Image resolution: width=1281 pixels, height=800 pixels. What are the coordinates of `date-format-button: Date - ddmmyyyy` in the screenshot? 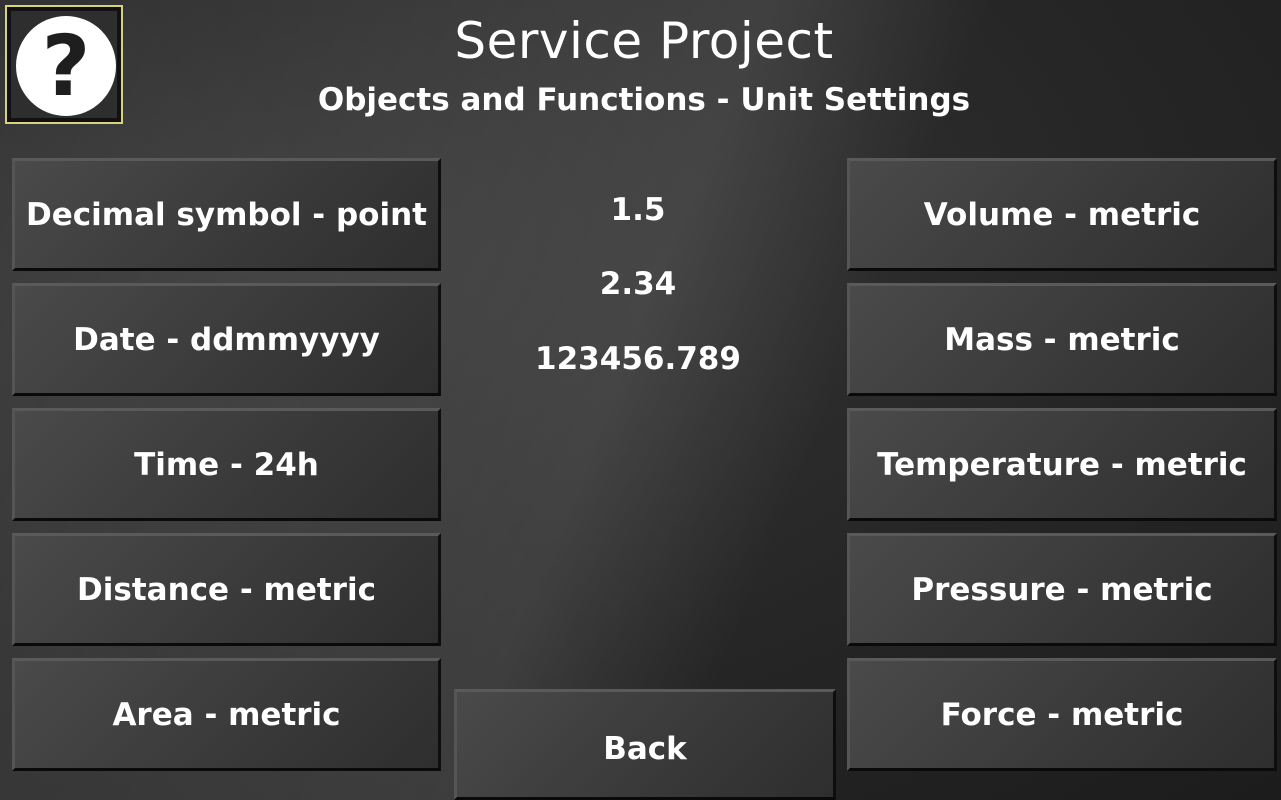 It's located at (226, 339).